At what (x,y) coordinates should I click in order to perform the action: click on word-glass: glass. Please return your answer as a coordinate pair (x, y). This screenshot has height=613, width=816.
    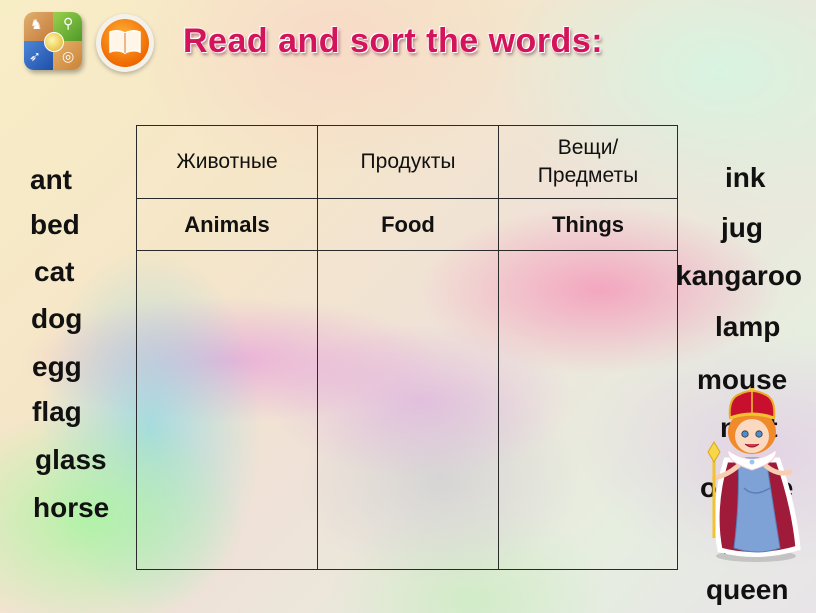
    Looking at the image, I should click on (71, 460).